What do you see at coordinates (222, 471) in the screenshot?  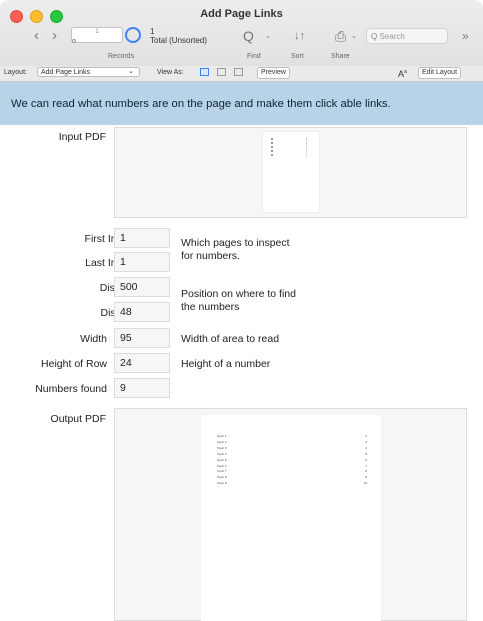 I see `row-topic: Topic 7` at bounding box center [222, 471].